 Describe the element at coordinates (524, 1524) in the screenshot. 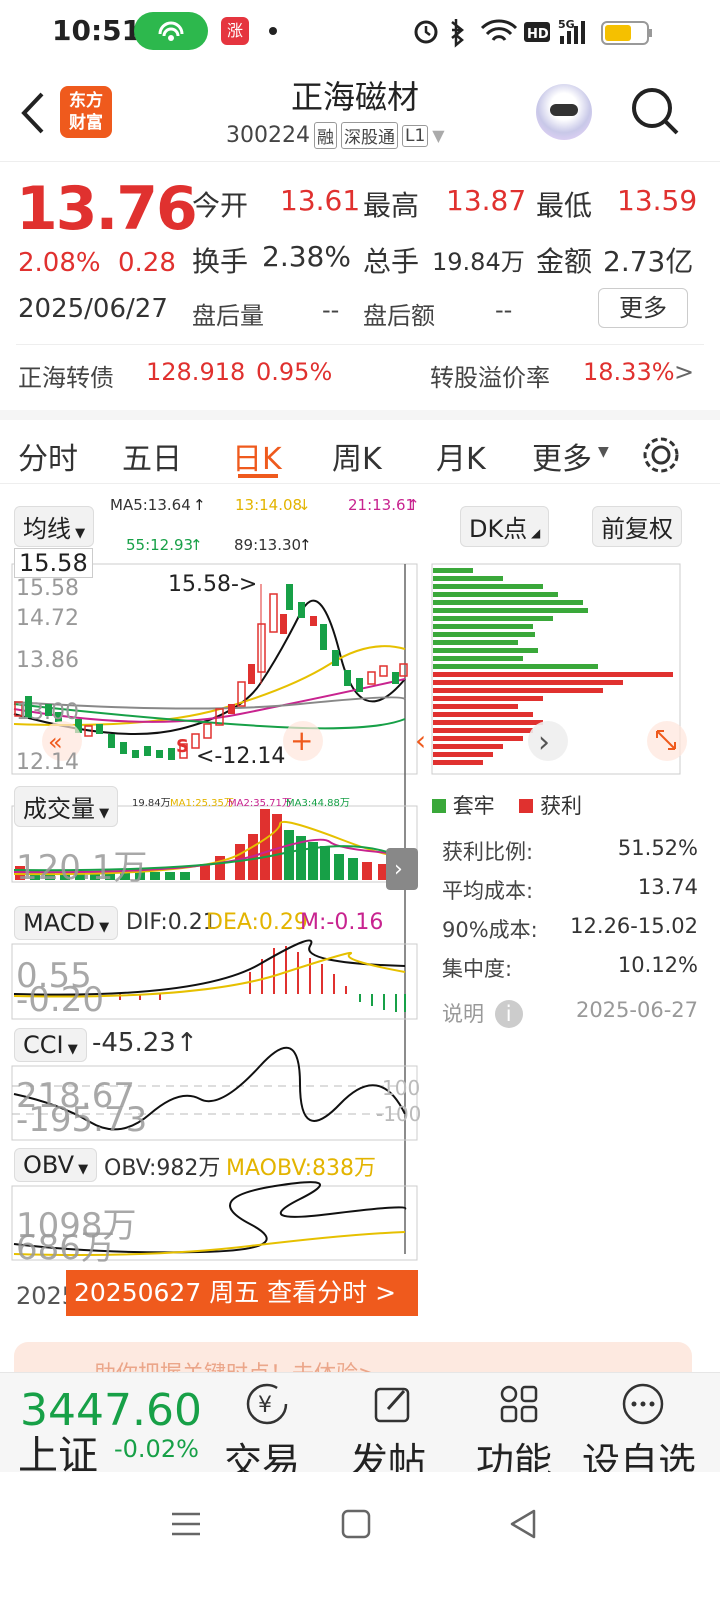

I see `back-nav-icon` at that location.